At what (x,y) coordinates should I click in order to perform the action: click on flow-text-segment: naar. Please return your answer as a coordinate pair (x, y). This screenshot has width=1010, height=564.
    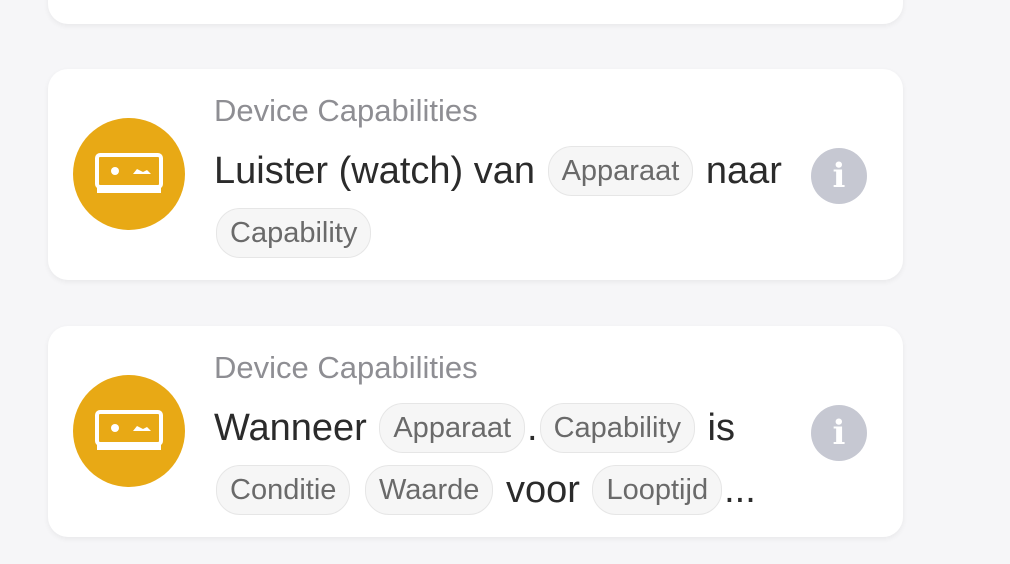
    Looking at the image, I should click on (743, 170).